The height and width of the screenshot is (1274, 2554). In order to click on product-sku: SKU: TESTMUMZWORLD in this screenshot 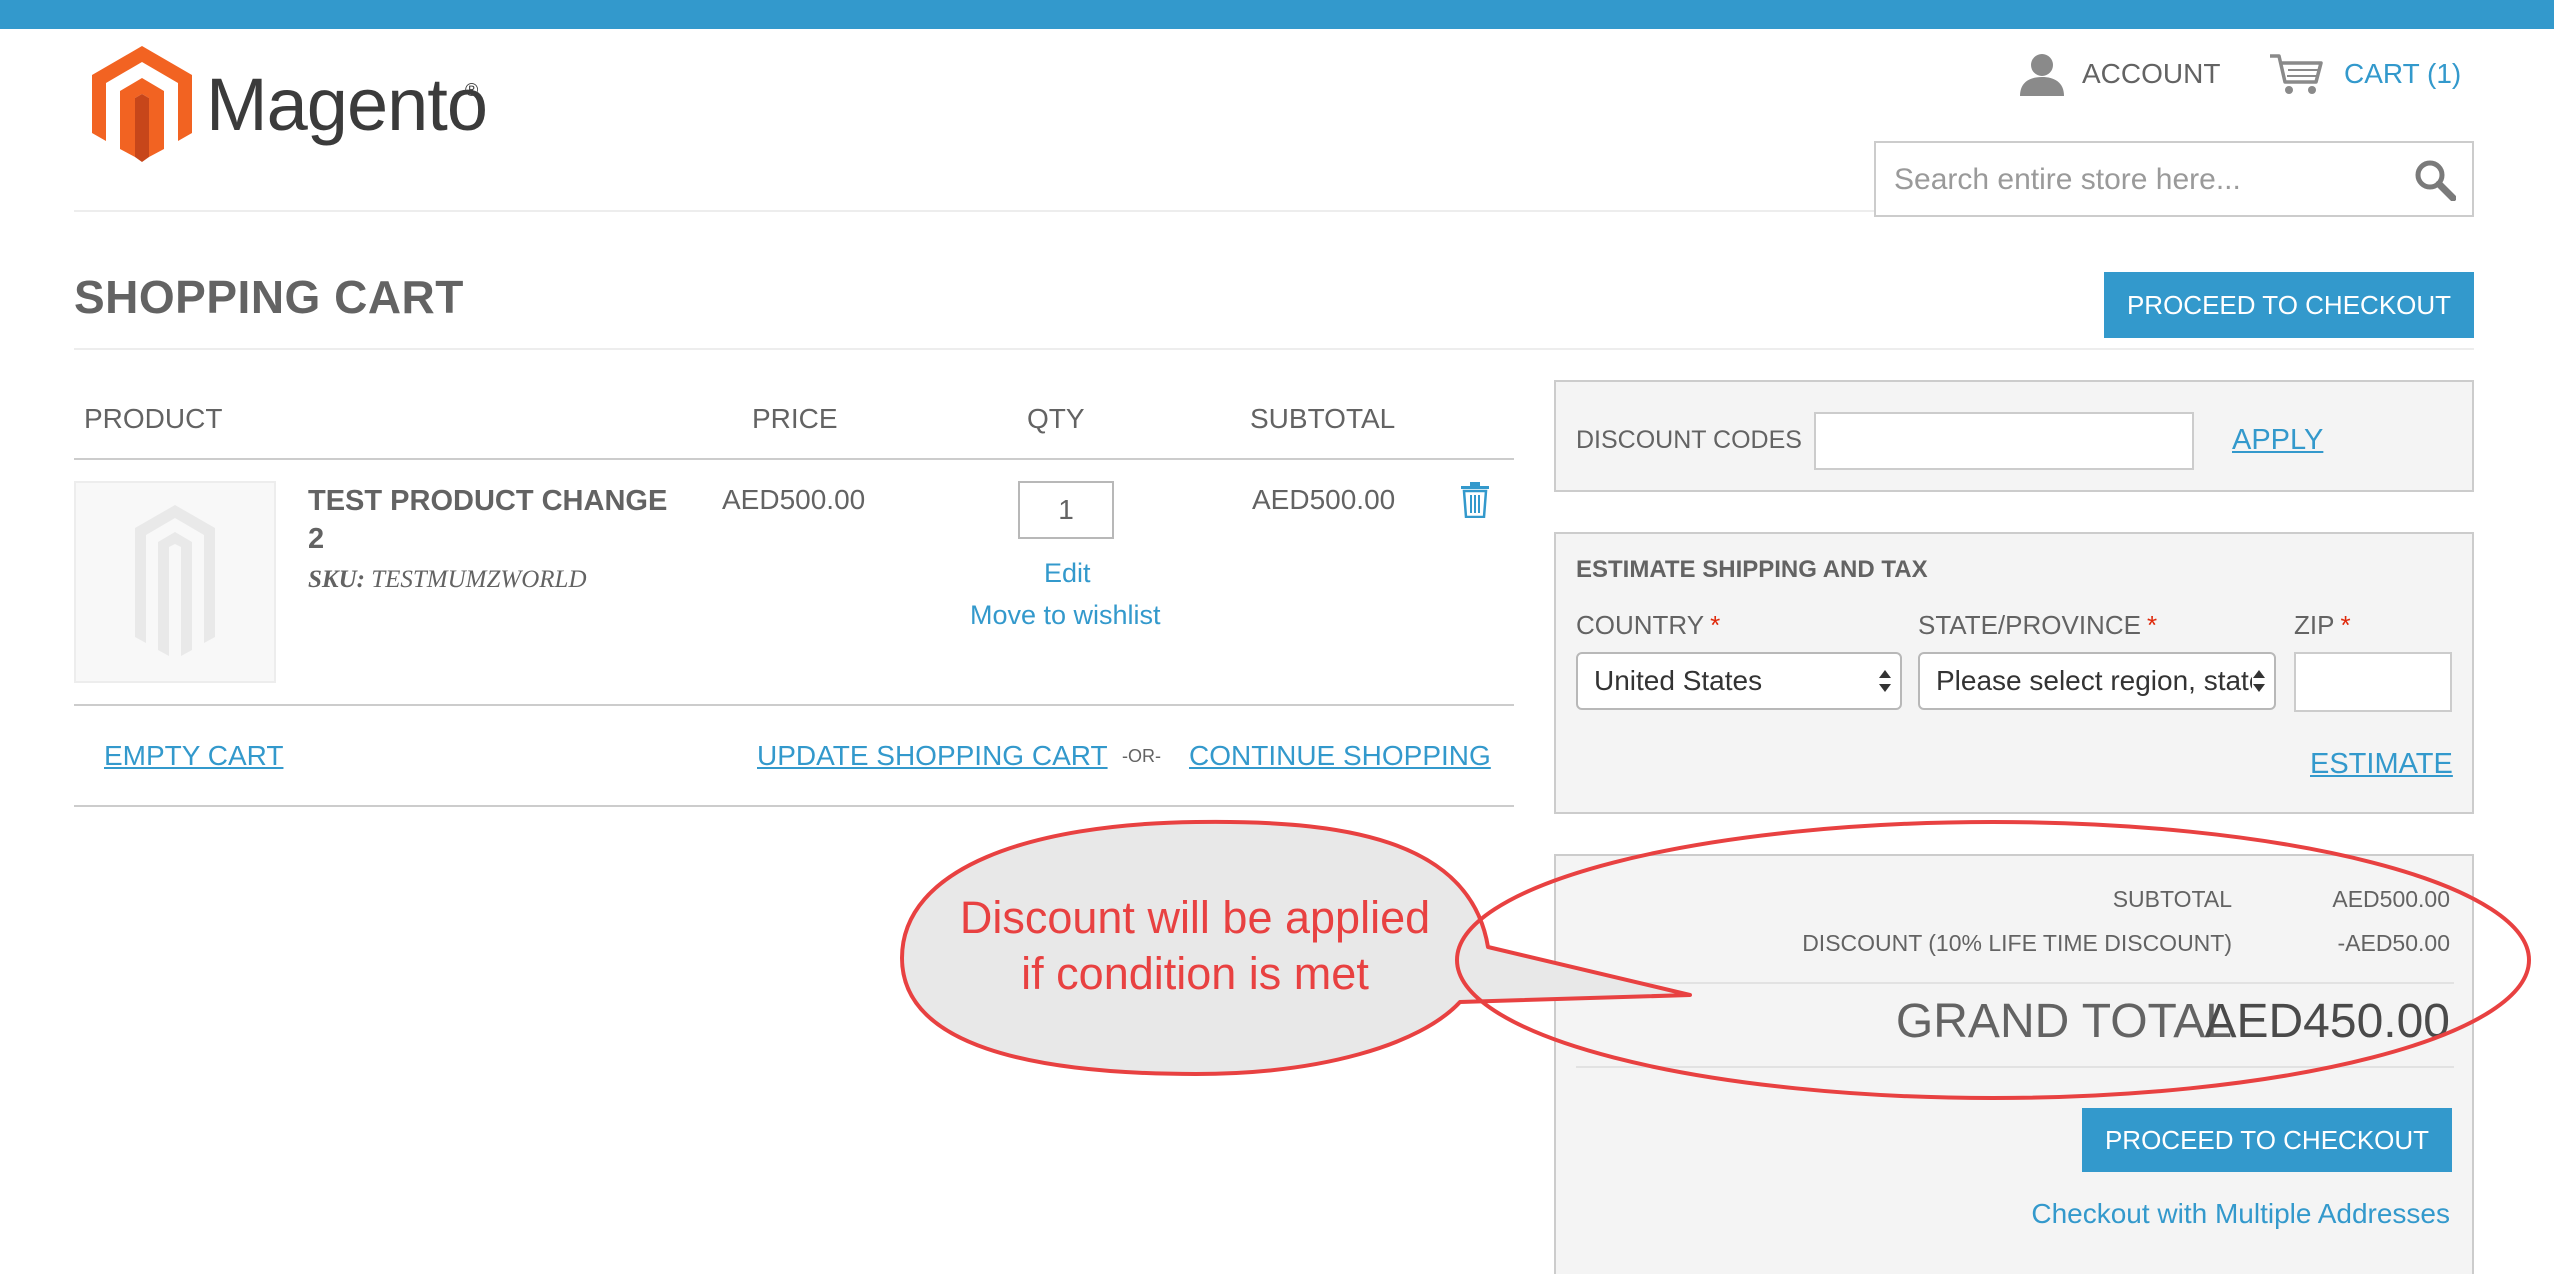, I will do `click(447, 580)`.